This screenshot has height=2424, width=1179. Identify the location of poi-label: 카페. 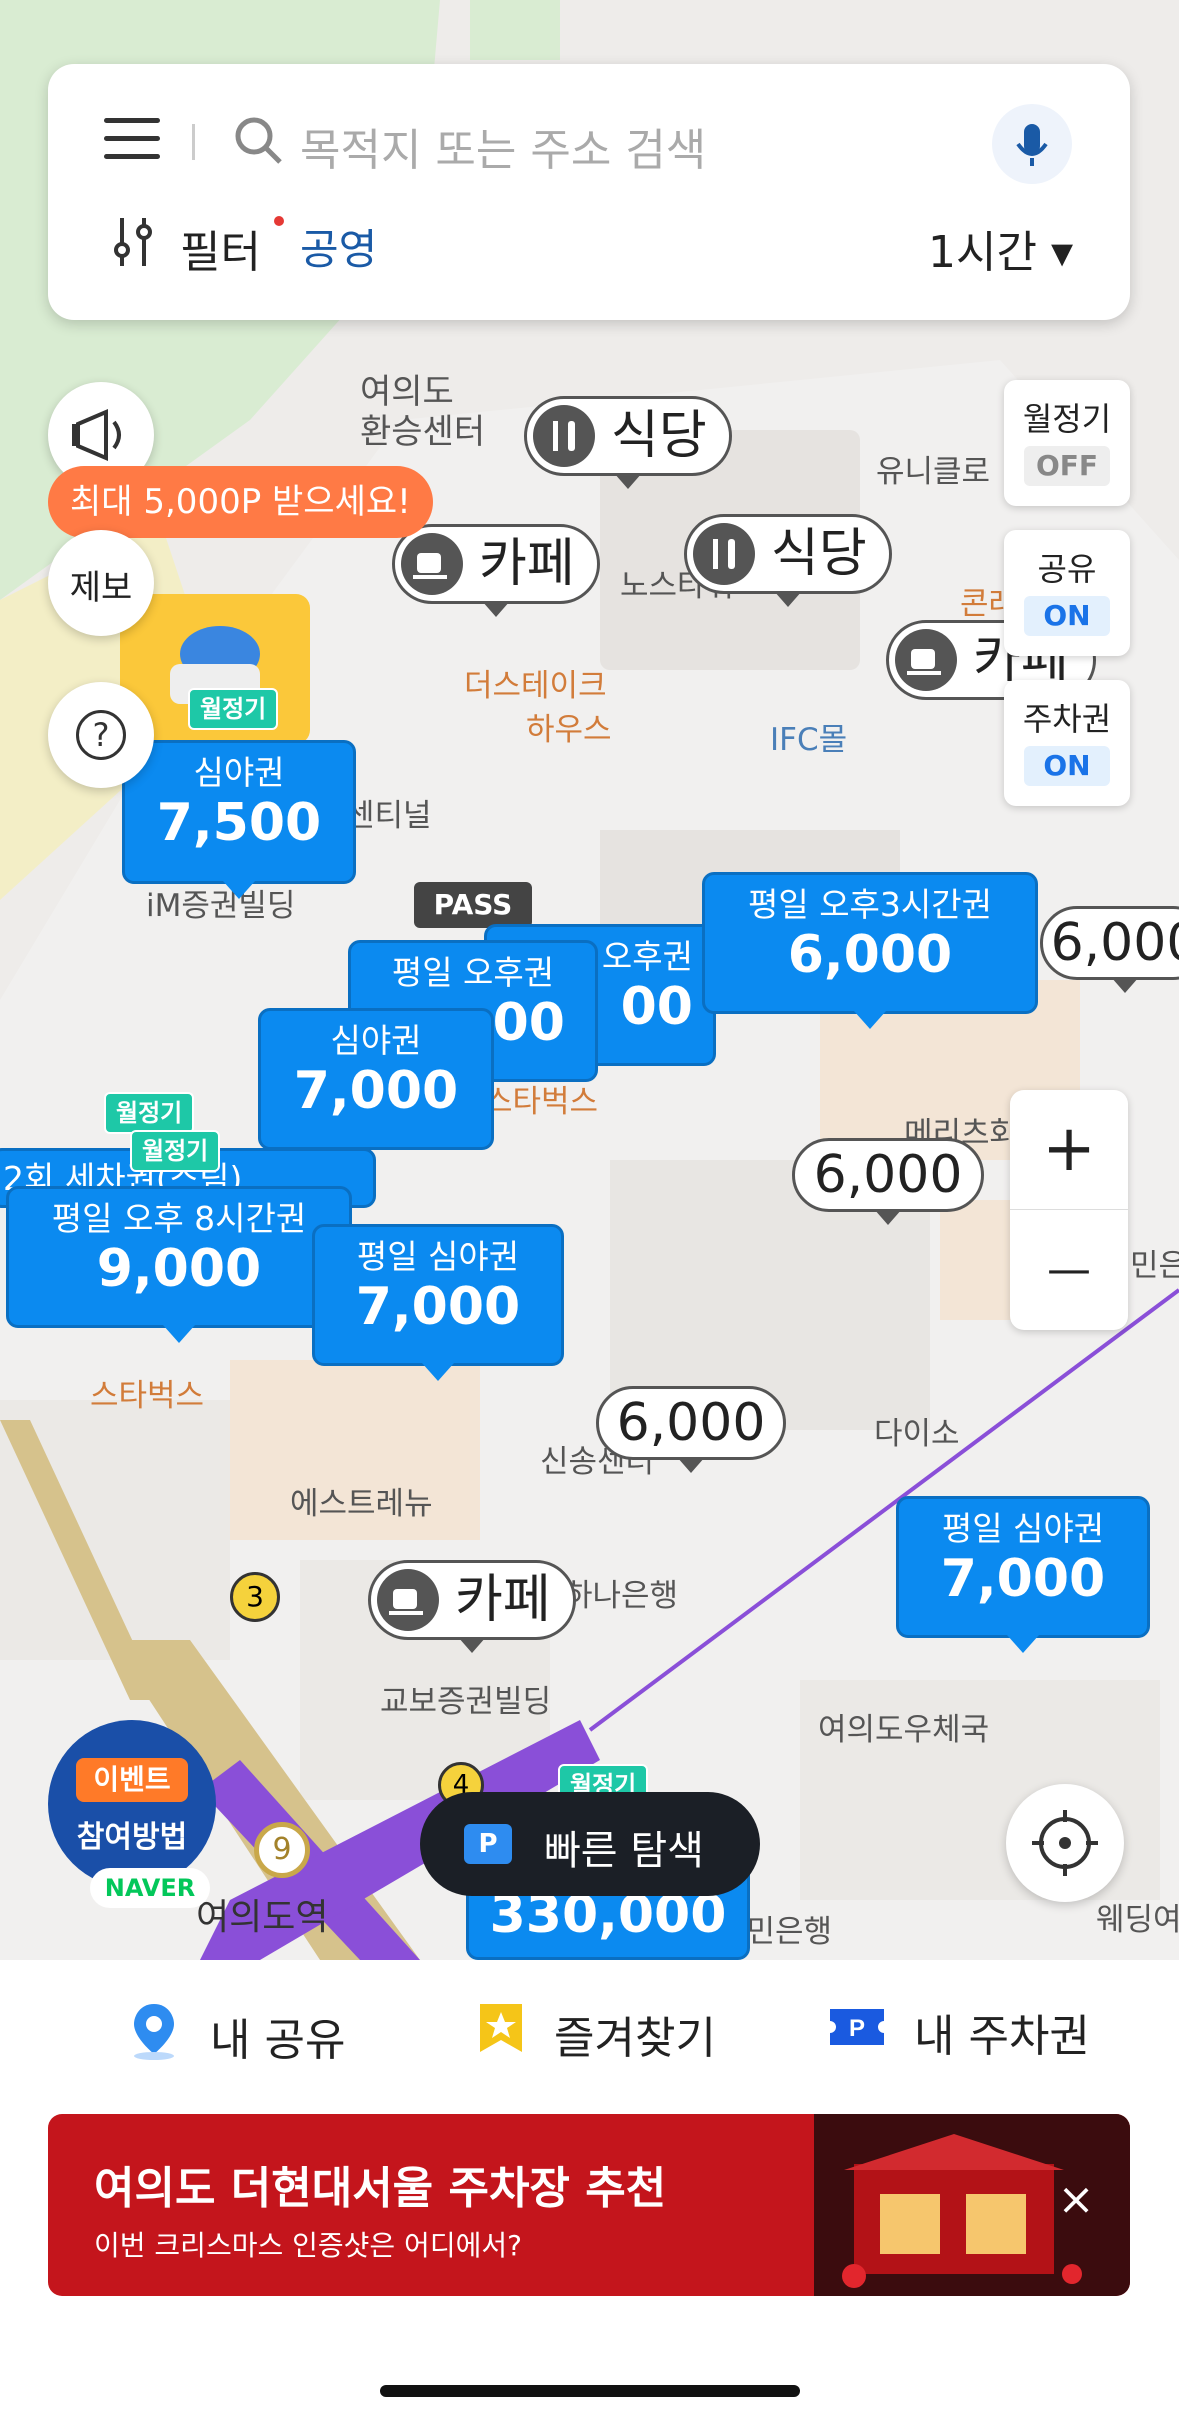
(527, 564).